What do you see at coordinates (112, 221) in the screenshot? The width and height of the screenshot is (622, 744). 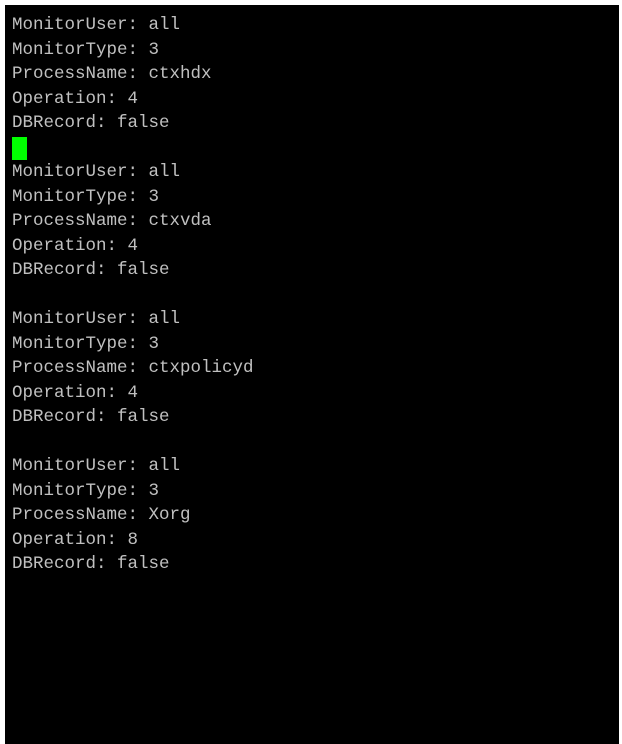 I see `config-line-process-name: ProcessName: ctxvda` at bounding box center [112, 221].